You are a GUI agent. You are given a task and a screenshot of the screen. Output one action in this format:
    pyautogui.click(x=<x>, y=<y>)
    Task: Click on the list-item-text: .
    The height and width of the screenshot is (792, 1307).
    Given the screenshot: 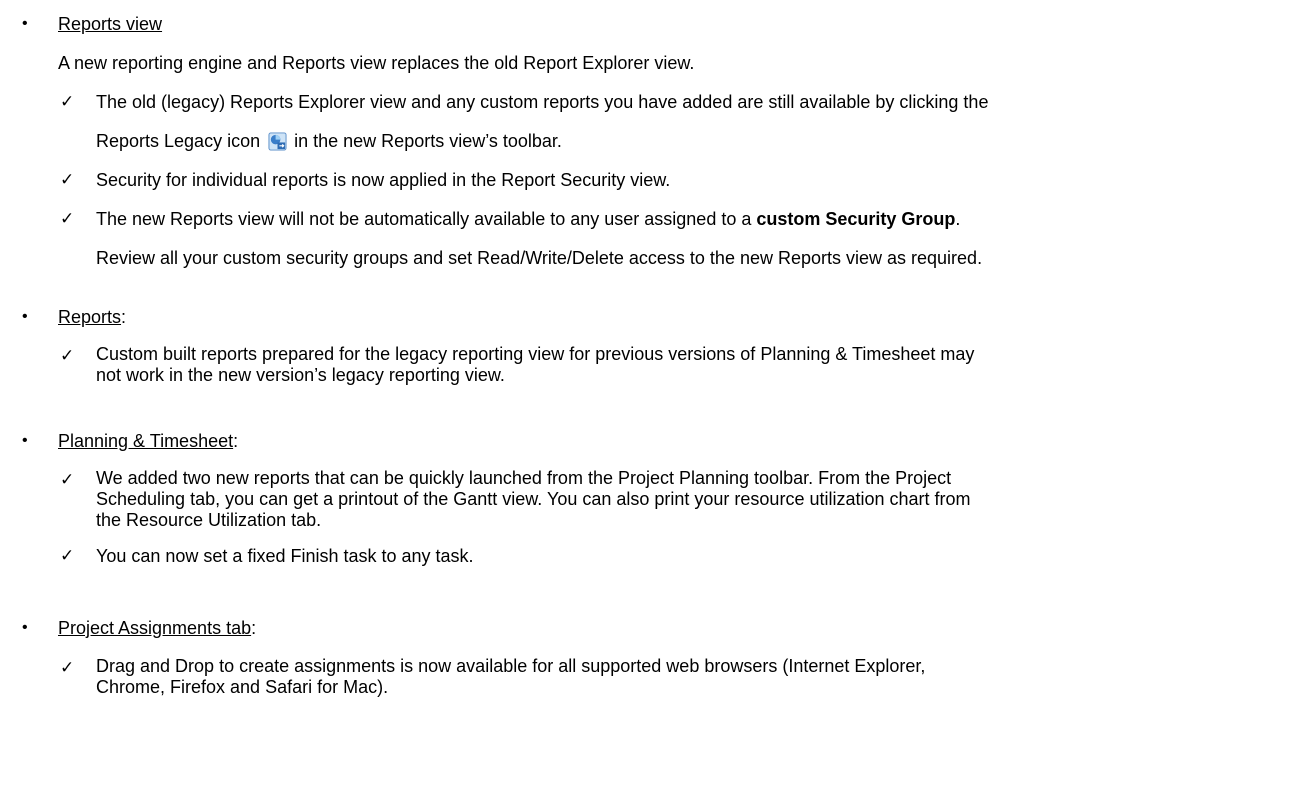 What is the action you would take?
    pyautogui.click(x=958, y=219)
    